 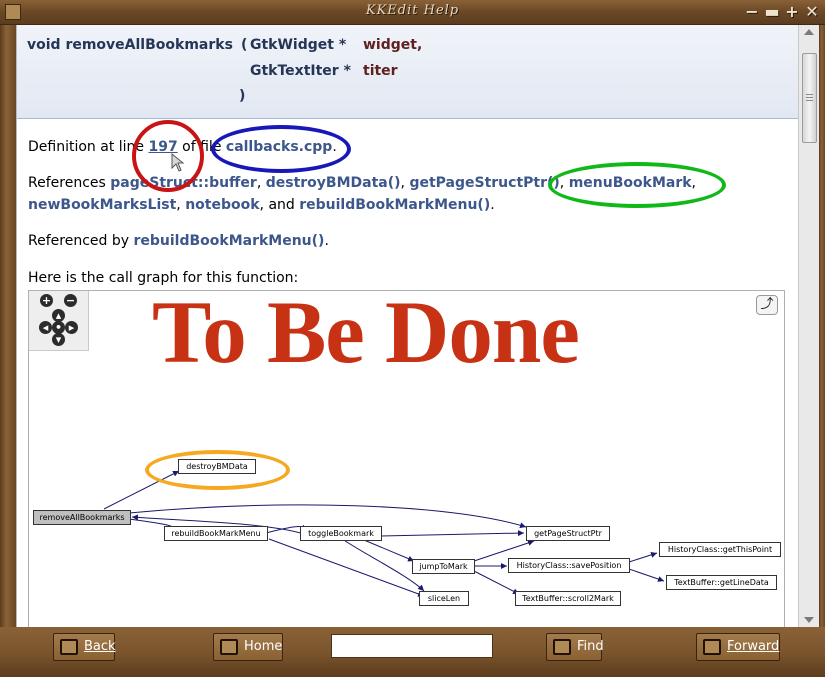 What do you see at coordinates (822, 326) in the screenshot?
I see `window-frame-right` at bounding box center [822, 326].